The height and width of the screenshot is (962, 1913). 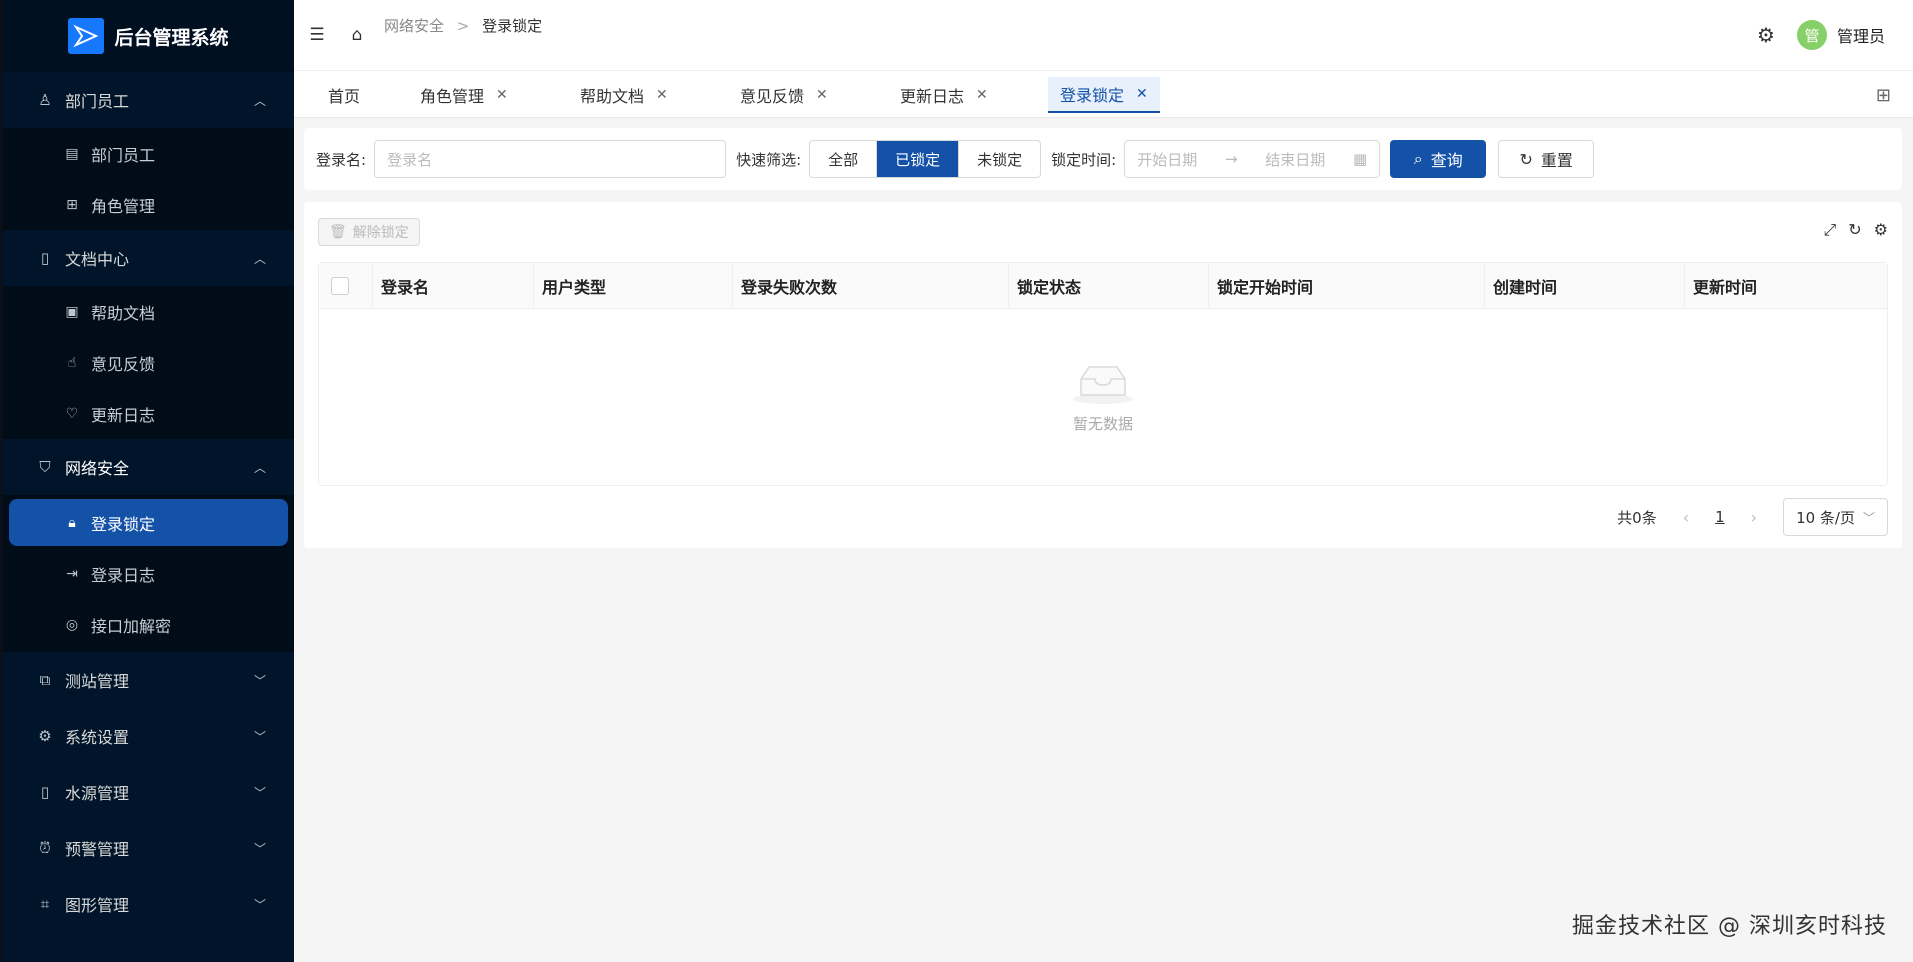 What do you see at coordinates (1881, 230) in the screenshot?
I see `settings-icon: ⚙` at bounding box center [1881, 230].